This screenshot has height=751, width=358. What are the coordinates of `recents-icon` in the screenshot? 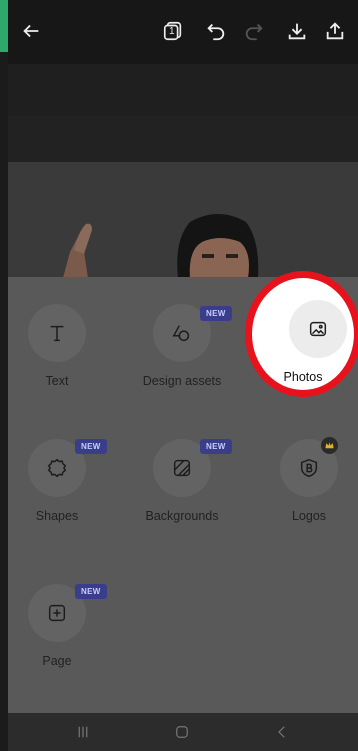 It's located at (83, 732).